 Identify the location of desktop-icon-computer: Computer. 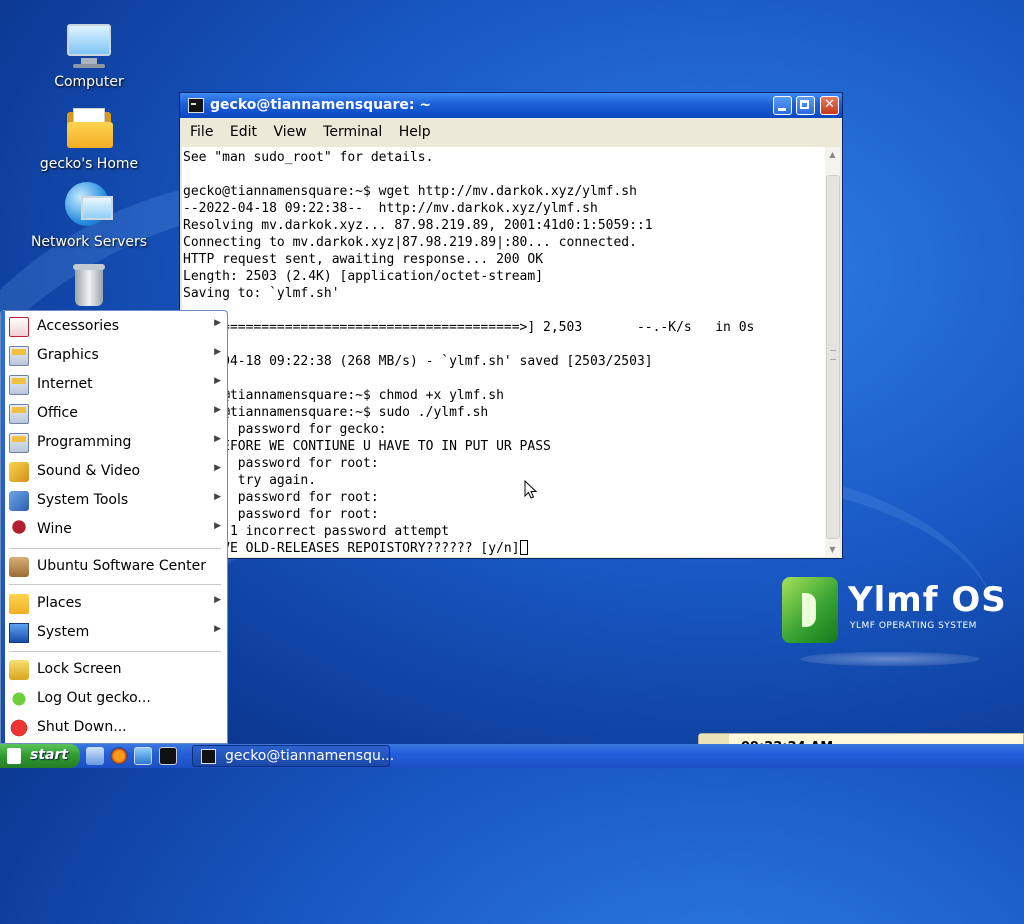
(89, 56).